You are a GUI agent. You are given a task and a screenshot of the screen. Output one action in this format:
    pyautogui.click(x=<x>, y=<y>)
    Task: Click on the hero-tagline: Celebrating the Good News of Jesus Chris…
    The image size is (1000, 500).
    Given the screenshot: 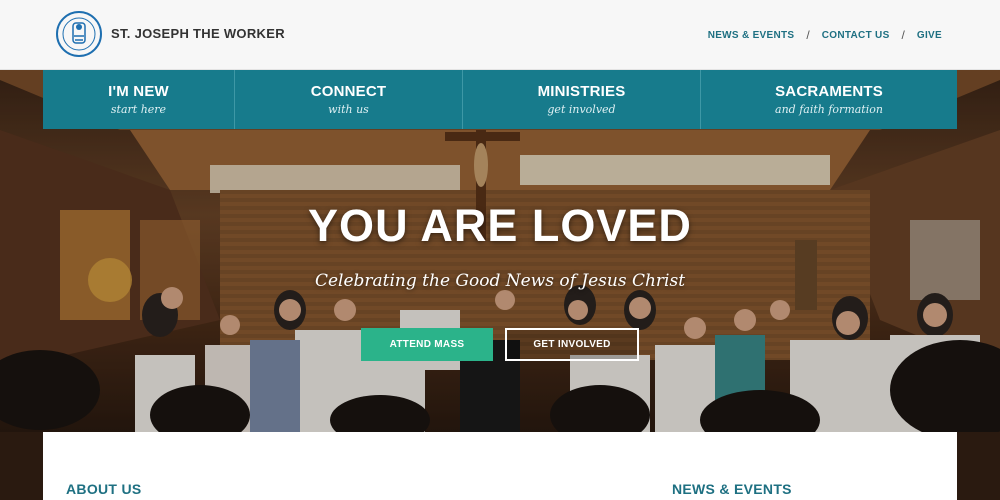 What is the action you would take?
    pyautogui.click(x=500, y=281)
    